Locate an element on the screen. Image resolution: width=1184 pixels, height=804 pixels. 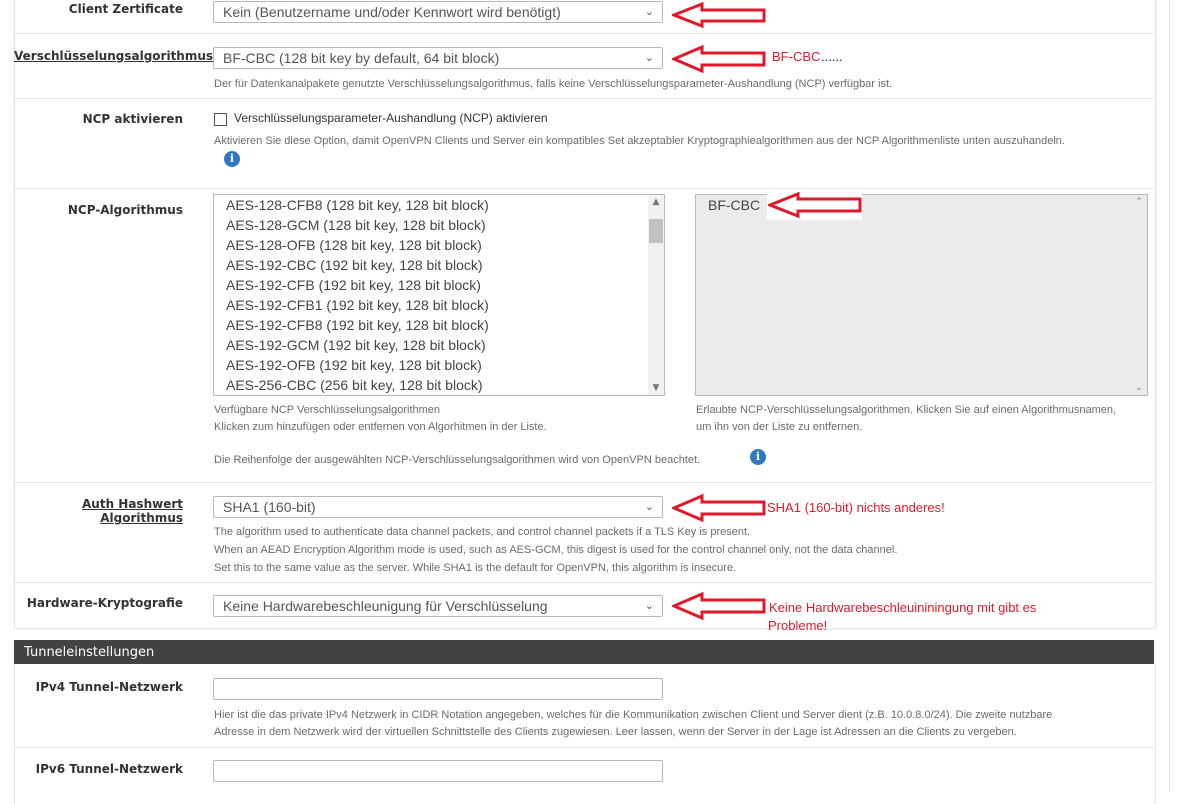
cipher-label: Verschlüsselungsalgorithmus is located at coordinates (114, 56).